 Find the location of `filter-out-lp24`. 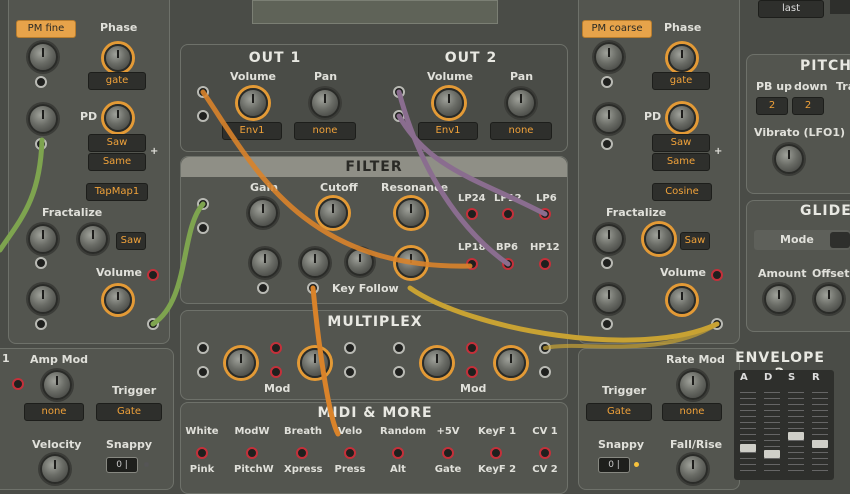

filter-out-lp24 is located at coordinates (472, 214).